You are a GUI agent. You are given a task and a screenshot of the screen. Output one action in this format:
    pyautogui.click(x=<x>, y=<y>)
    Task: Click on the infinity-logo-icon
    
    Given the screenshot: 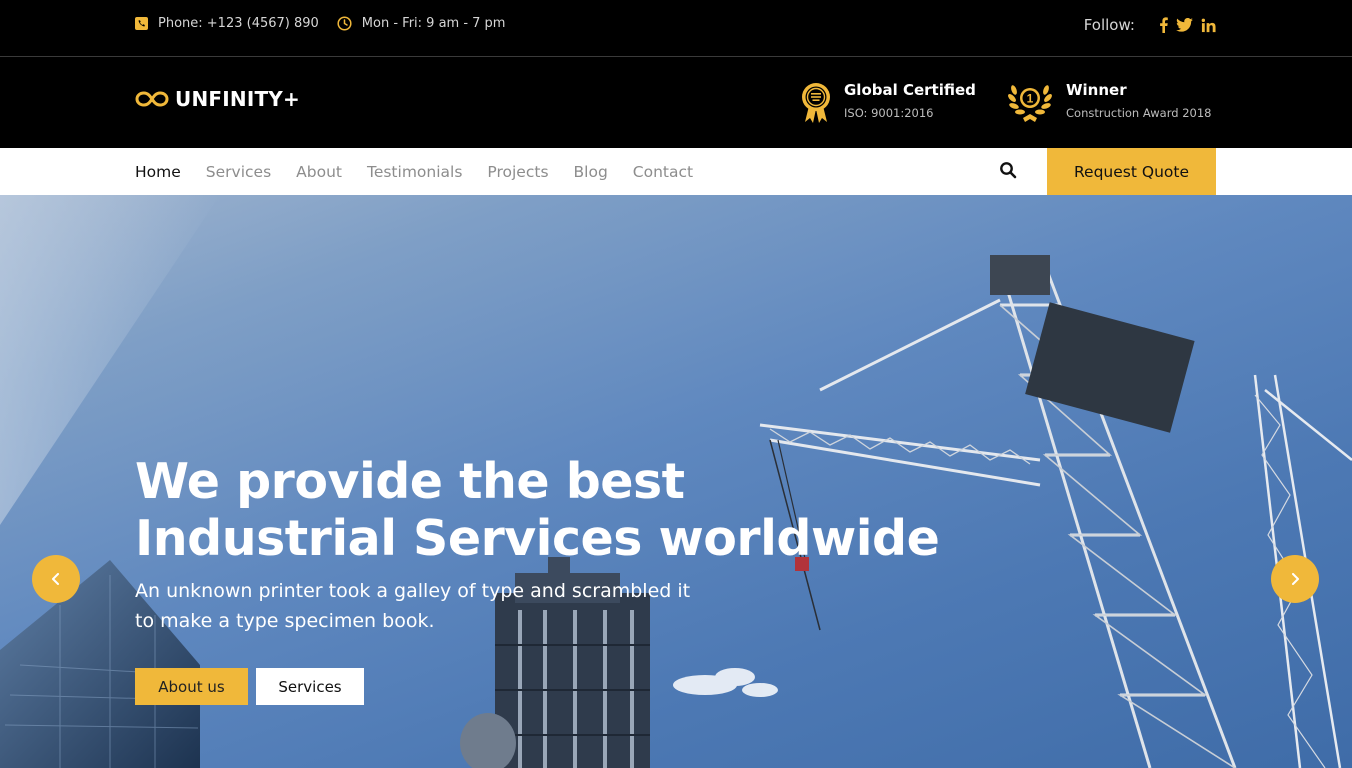 What is the action you would take?
    pyautogui.click(x=152, y=99)
    